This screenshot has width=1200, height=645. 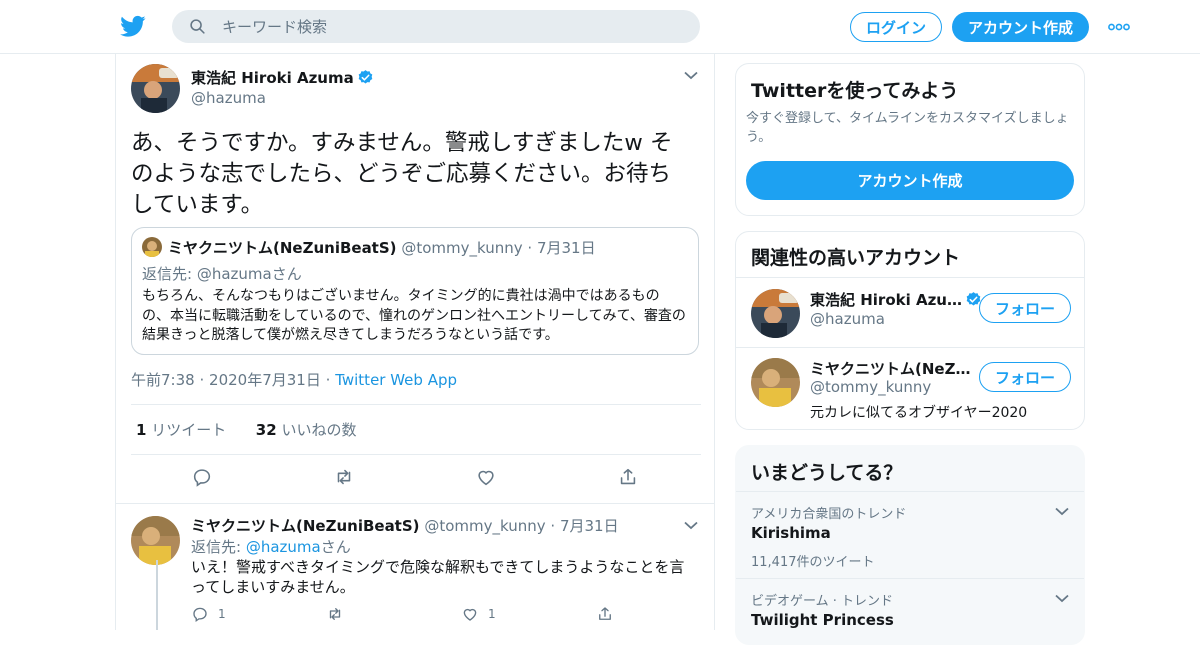 I want to click on reply-share-action, so click(x=609, y=614).